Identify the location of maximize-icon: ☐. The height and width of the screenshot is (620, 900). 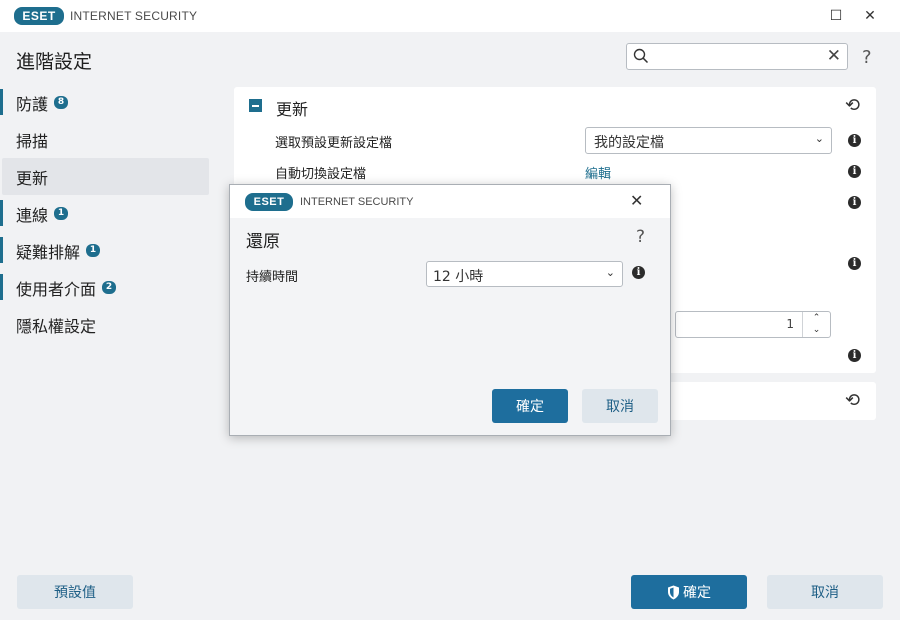
(836, 16).